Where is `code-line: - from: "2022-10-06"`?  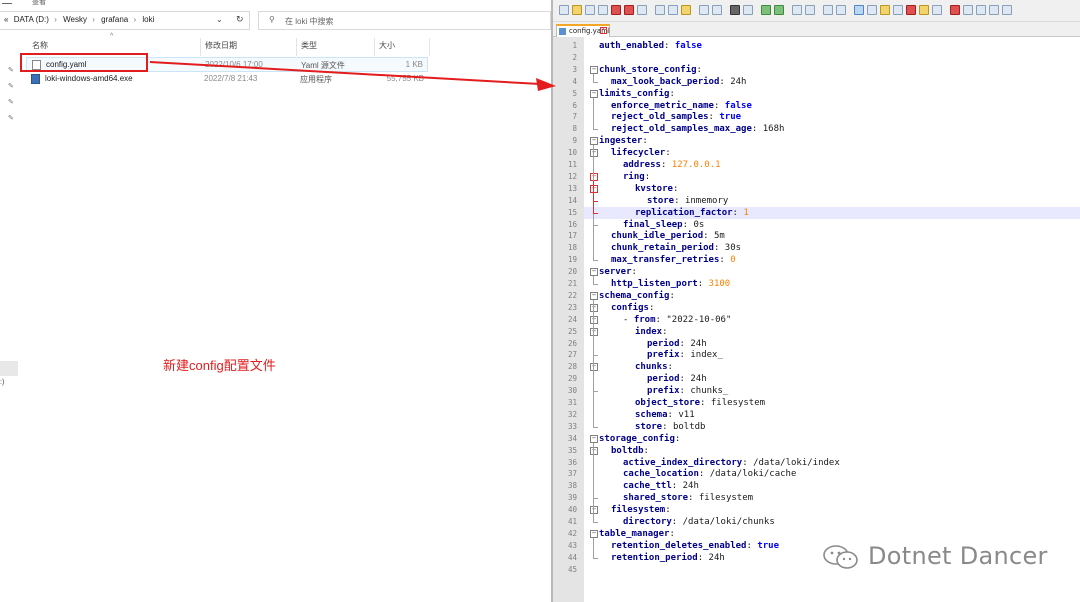
code-line: - from: "2022-10-06" is located at coordinates (677, 320).